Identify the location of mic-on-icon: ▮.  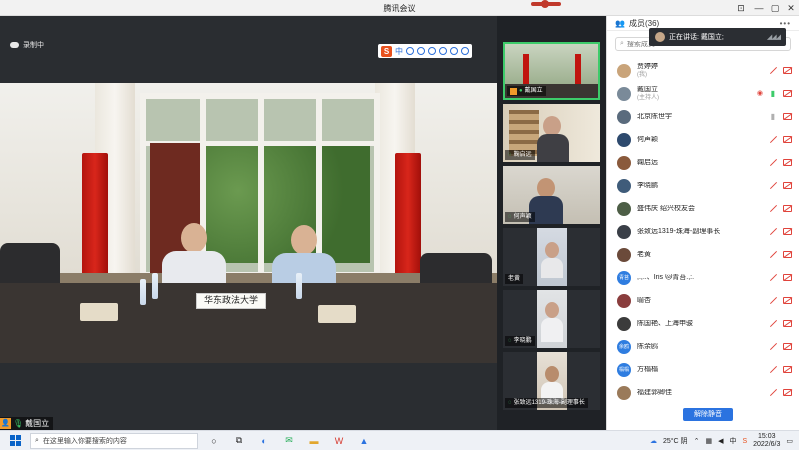
(773, 93).